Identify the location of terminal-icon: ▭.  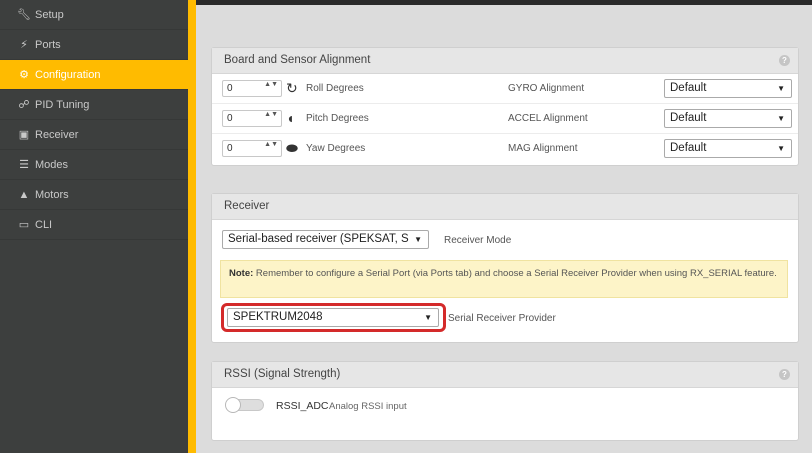
(24, 224).